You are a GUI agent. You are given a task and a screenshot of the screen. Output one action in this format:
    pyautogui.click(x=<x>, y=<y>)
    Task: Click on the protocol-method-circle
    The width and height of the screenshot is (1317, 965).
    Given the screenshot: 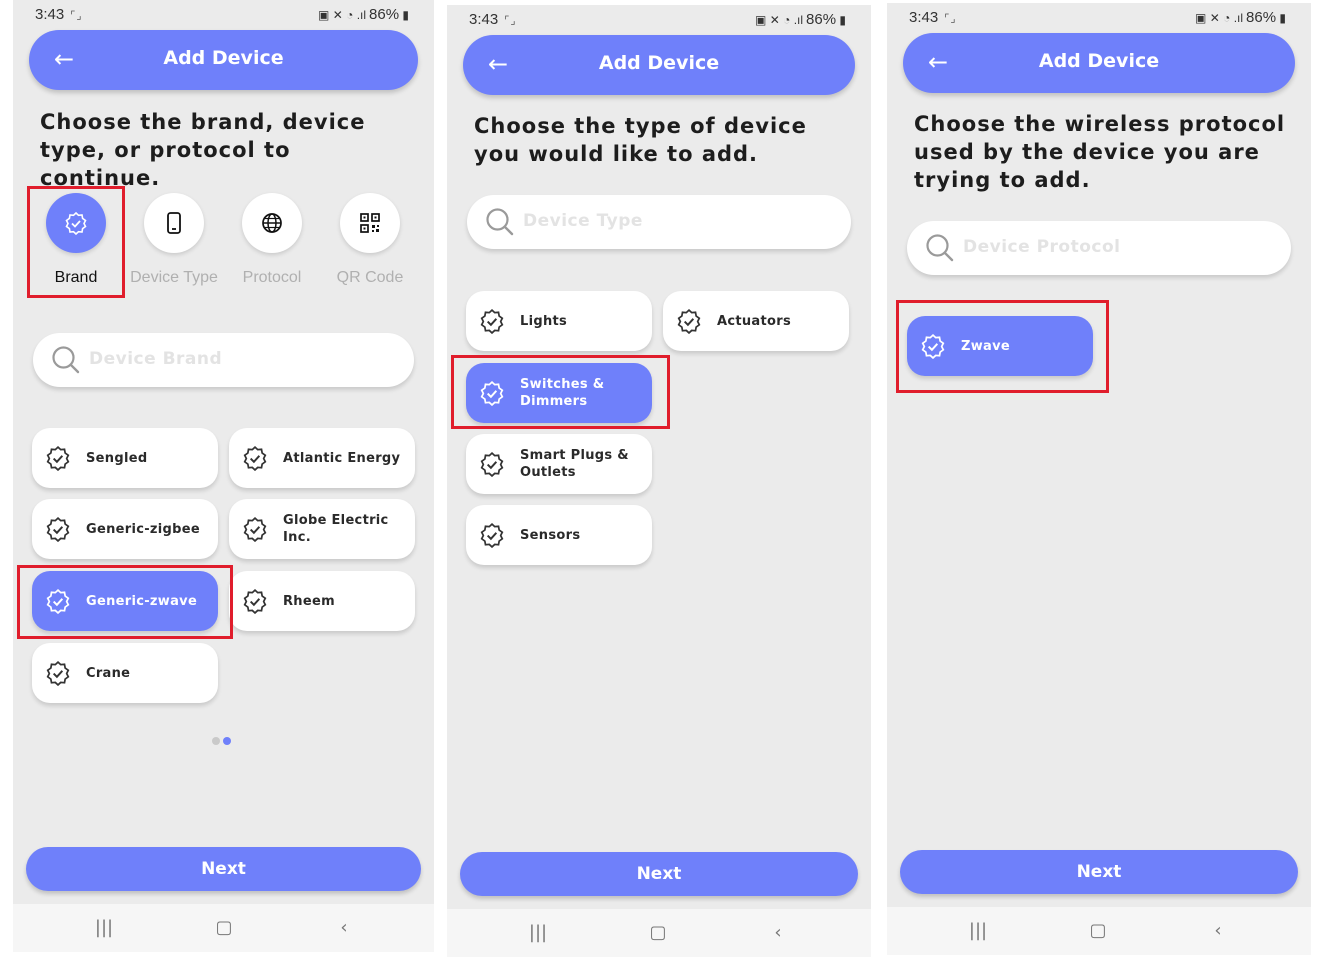 What is the action you would take?
    pyautogui.click(x=272, y=223)
    